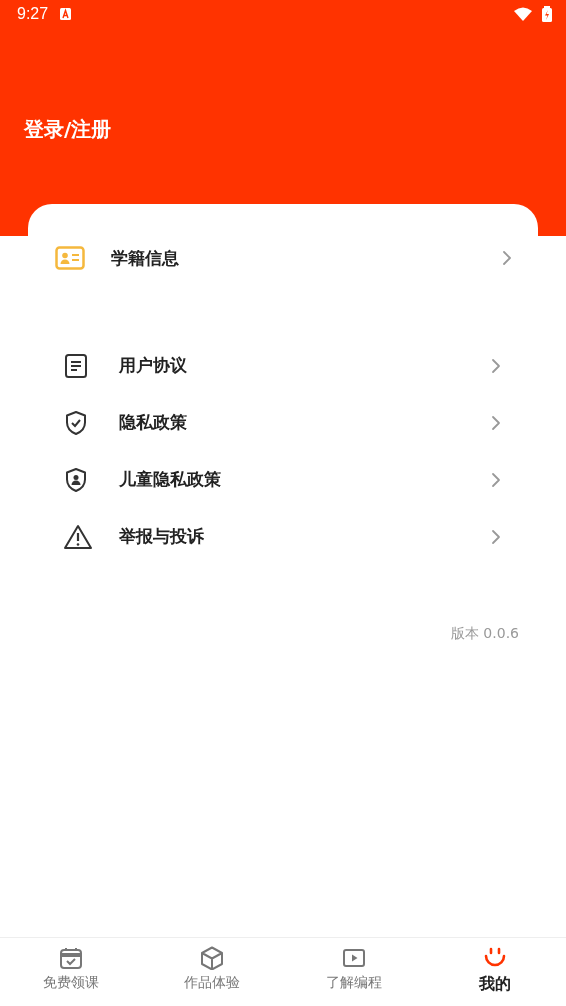  I want to click on battery-icon, so click(547, 14).